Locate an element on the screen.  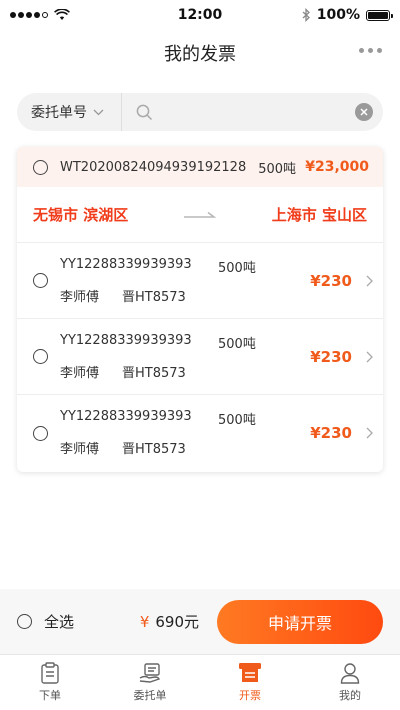
search-input is located at coordinates (258, 112).